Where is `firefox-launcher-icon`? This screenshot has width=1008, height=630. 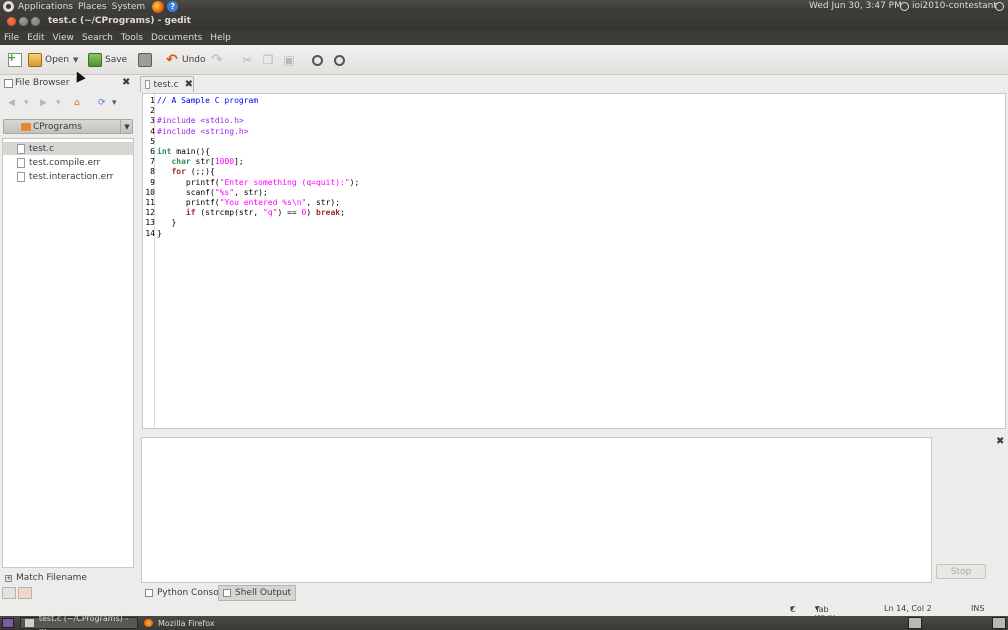 firefox-launcher-icon is located at coordinates (158, 6).